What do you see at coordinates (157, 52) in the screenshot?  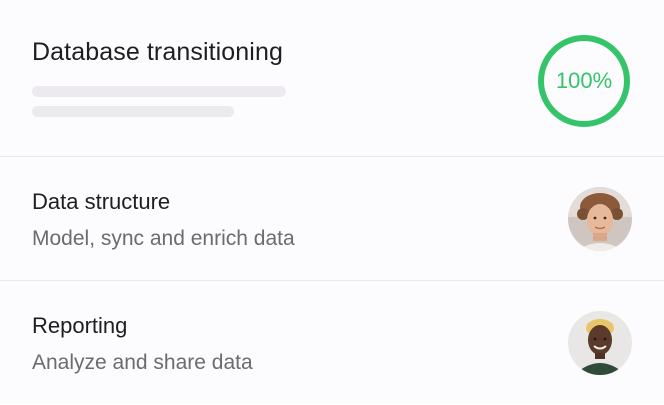 I see `project-title: Database transitioning` at bounding box center [157, 52].